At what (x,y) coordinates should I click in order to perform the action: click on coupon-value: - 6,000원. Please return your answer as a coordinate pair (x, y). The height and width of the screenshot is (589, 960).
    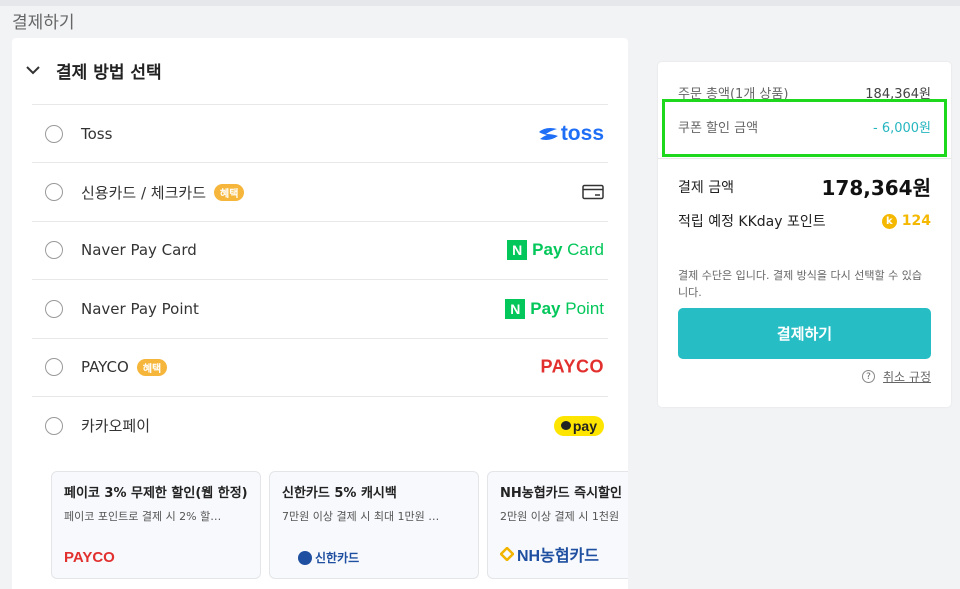
    Looking at the image, I should click on (902, 128).